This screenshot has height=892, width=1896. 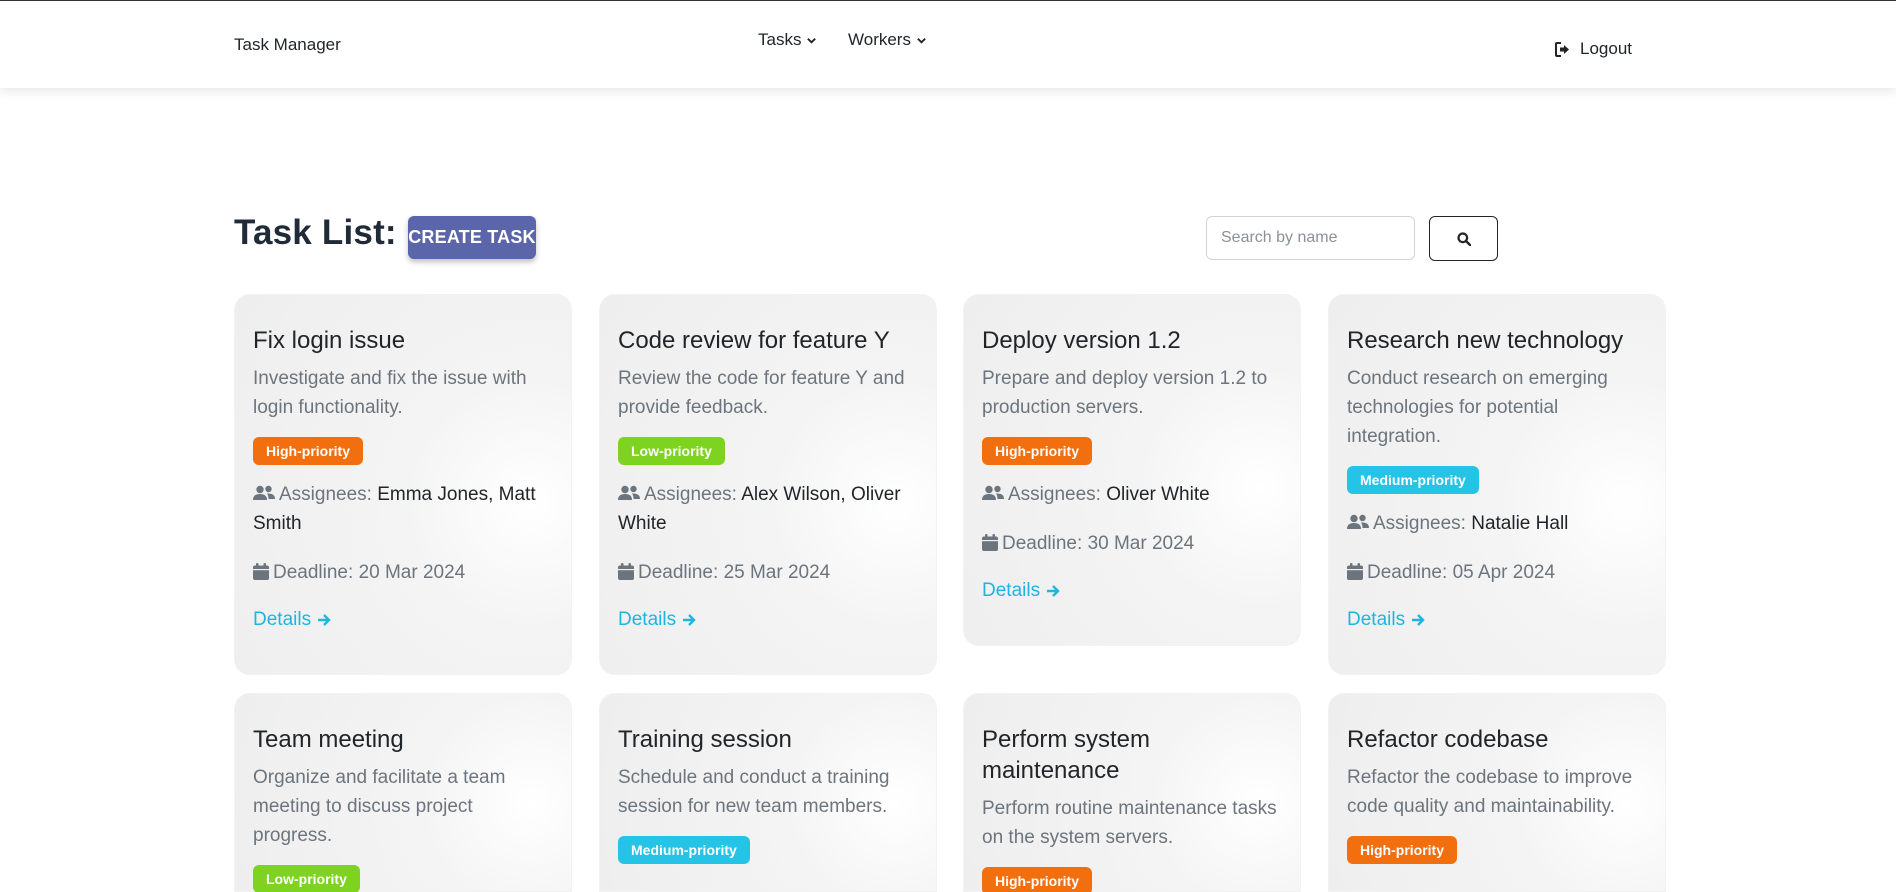 What do you see at coordinates (328, 739) in the screenshot?
I see `task-title: Team meeting` at bounding box center [328, 739].